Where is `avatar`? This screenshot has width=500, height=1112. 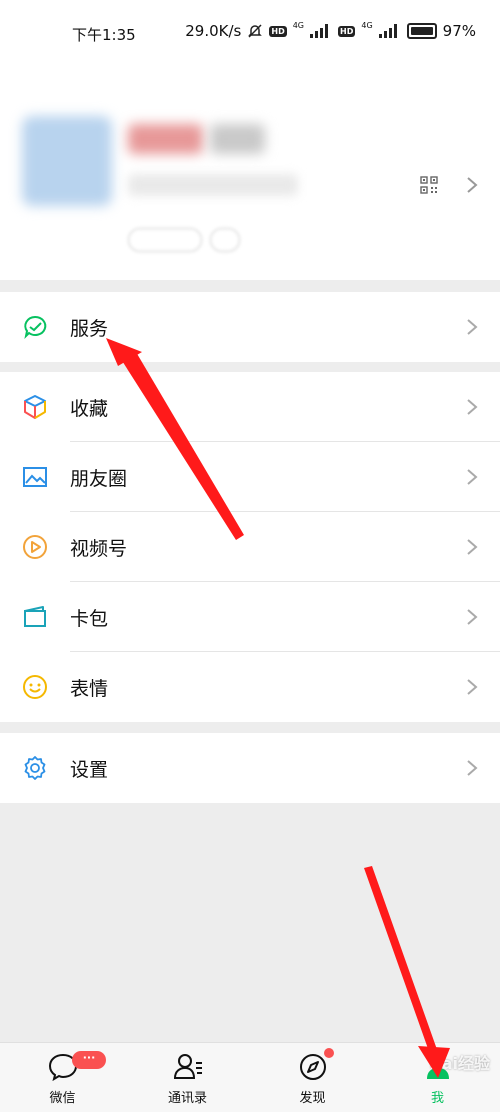 avatar is located at coordinates (67, 161).